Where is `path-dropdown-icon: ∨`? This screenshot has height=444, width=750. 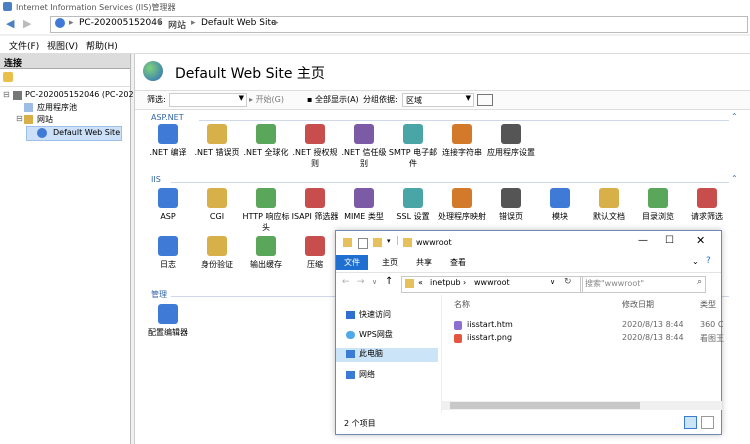 path-dropdown-icon: ∨ is located at coordinates (552, 282).